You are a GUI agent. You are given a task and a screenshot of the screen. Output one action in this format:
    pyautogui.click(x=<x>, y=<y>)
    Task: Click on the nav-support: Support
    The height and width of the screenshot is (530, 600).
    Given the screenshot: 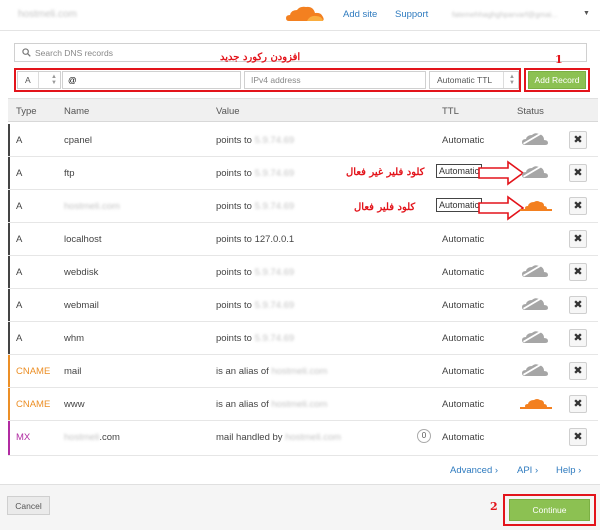 What is the action you would take?
    pyautogui.click(x=411, y=14)
    